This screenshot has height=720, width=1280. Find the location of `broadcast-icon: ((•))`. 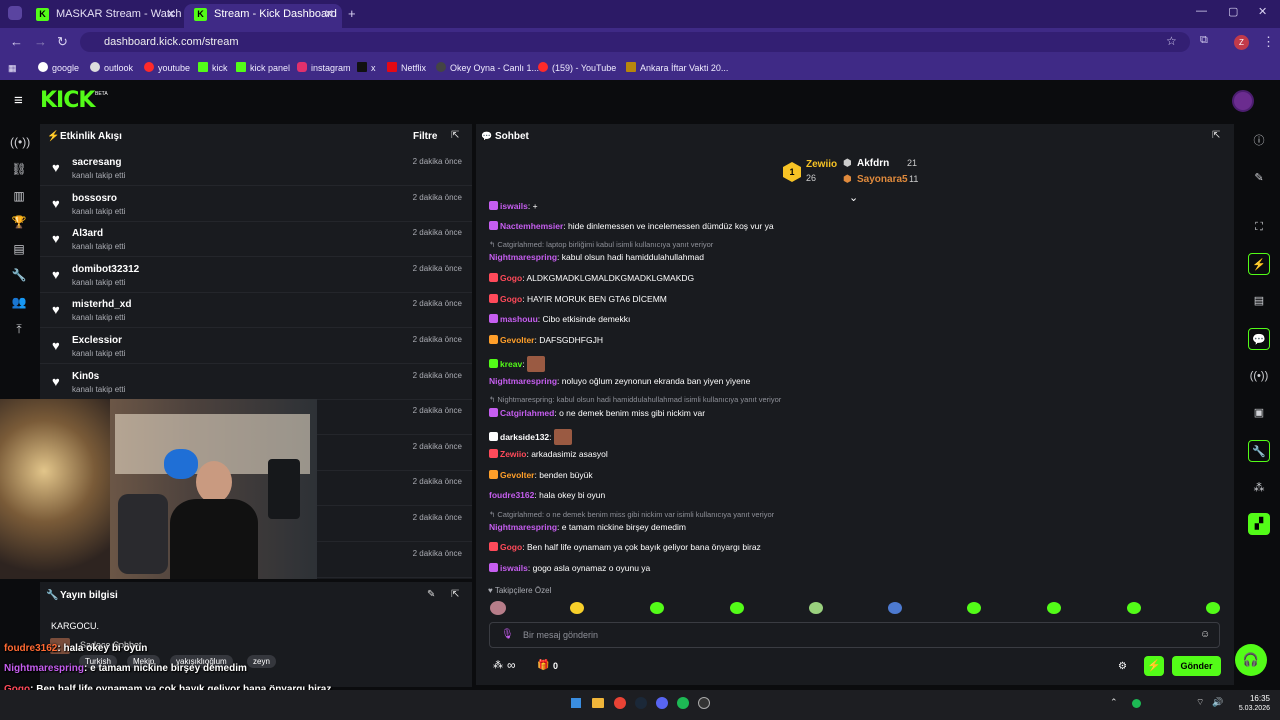

broadcast-icon: ((•)) is located at coordinates (1259, 376).